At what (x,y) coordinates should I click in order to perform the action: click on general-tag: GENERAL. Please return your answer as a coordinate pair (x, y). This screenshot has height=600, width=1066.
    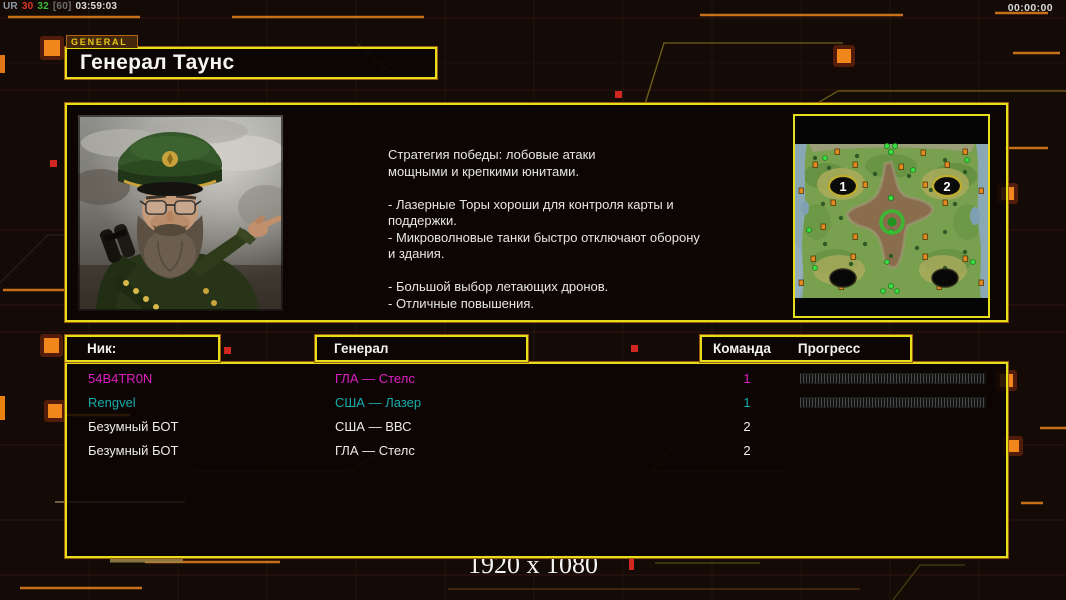
    Looking at the image, I should click on (102, 41).